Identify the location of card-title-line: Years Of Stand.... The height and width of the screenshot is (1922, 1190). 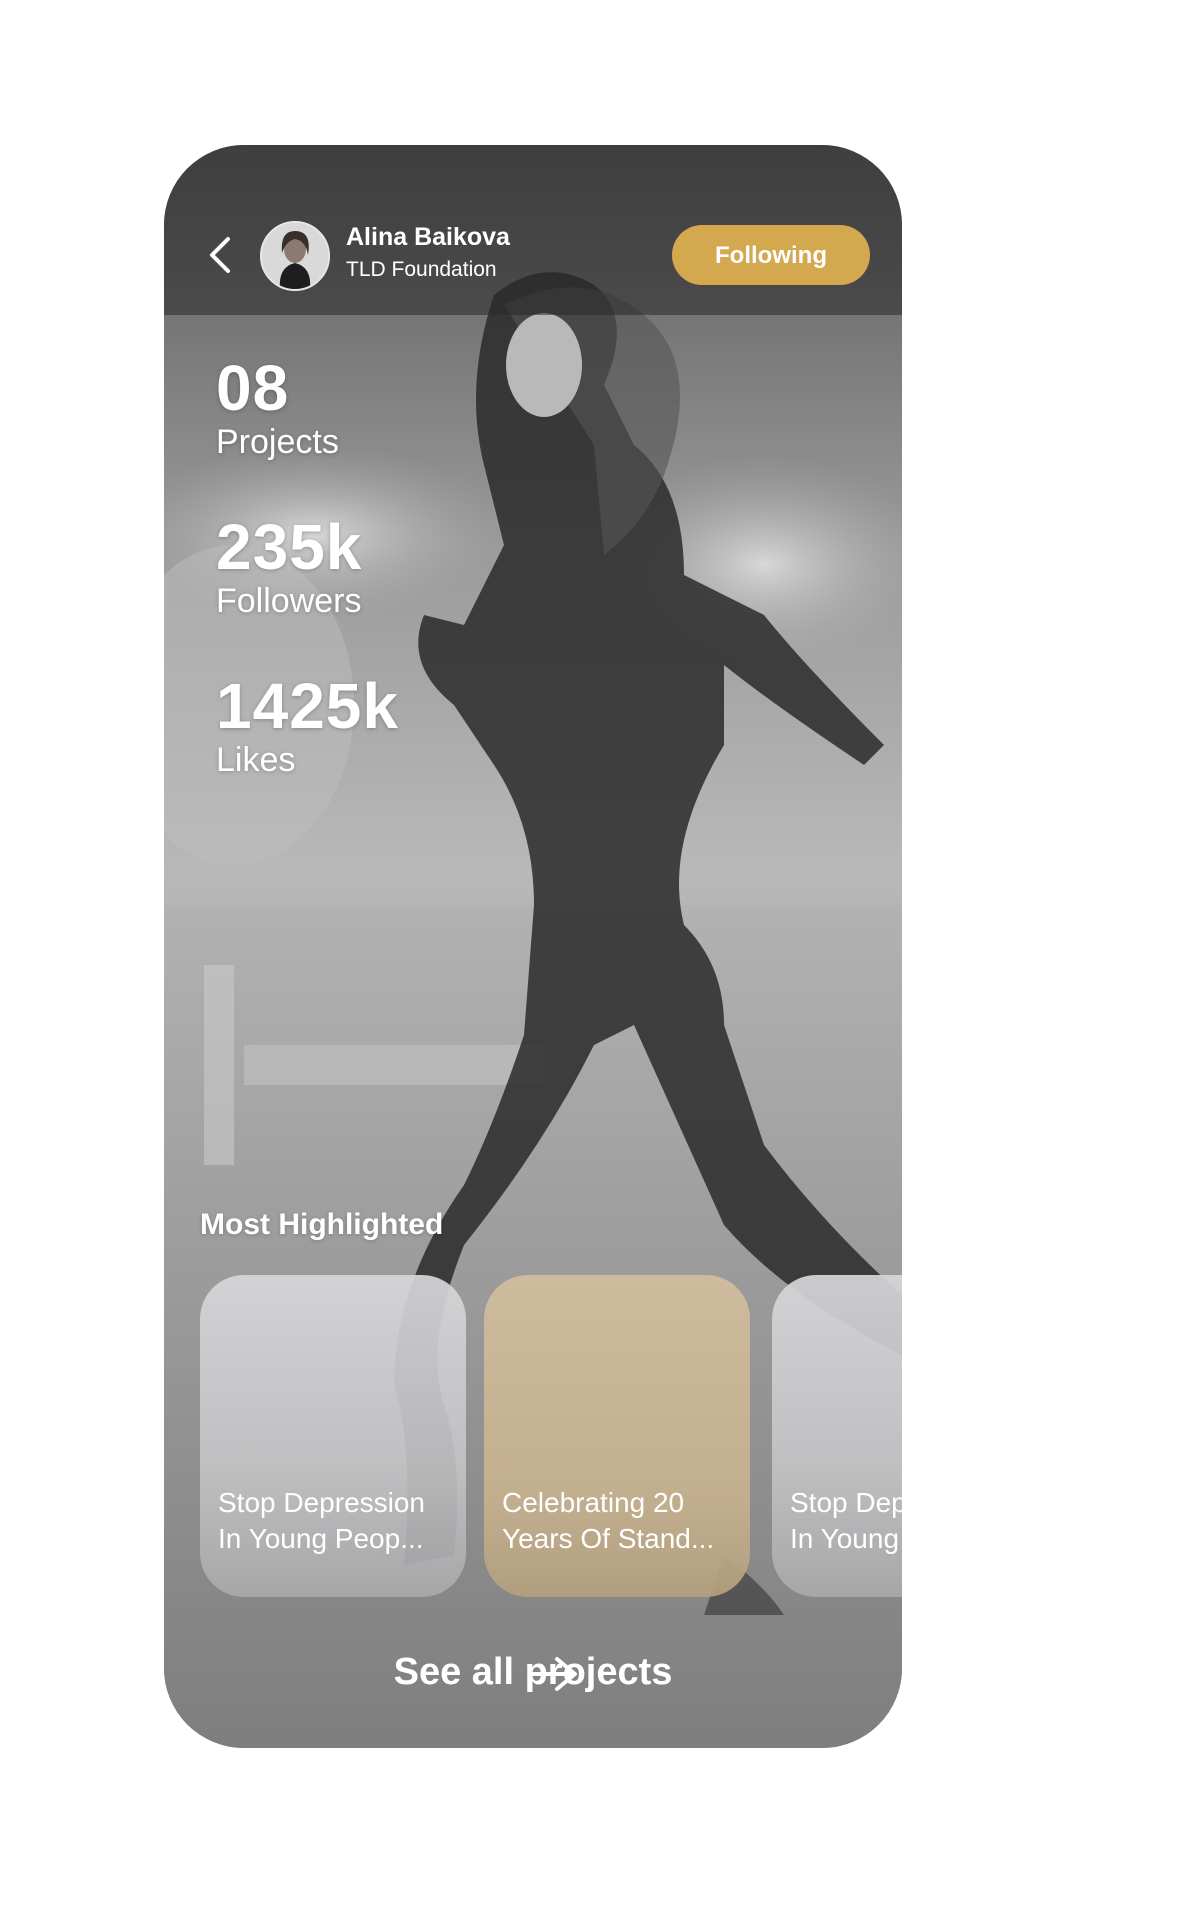
(608, 1538).